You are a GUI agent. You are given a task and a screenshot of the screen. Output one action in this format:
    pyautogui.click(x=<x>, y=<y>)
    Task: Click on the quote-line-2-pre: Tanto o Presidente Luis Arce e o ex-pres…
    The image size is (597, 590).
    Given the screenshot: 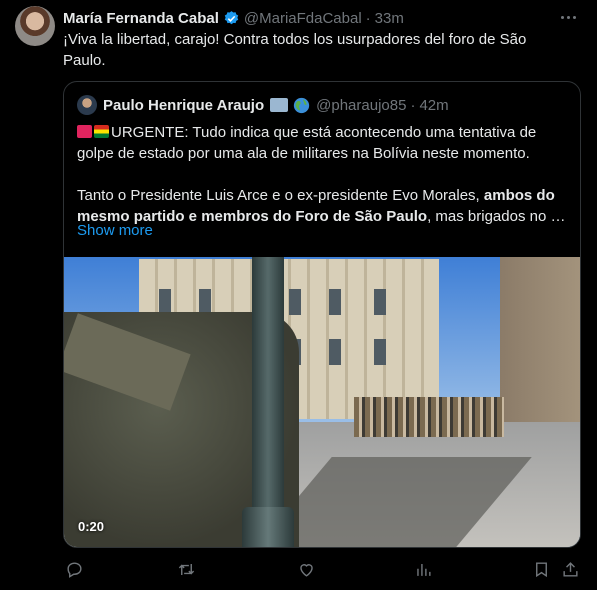 What is the action you would take?
    pyautogui.click(x=280, y=195)
    